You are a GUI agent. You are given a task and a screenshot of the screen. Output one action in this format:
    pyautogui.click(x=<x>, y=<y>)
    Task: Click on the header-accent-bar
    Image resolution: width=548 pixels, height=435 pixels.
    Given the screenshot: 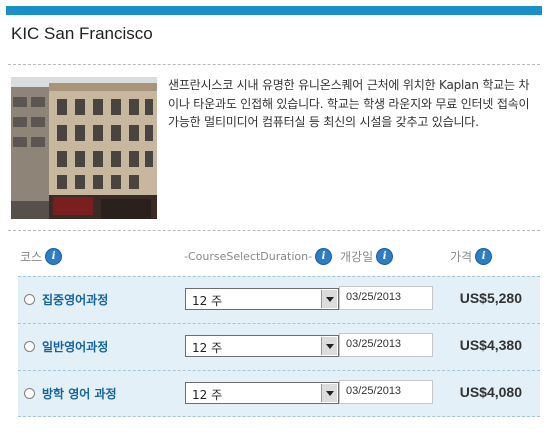 What is the action you would take?
    pyautogui.click(x=274, y=10)
    